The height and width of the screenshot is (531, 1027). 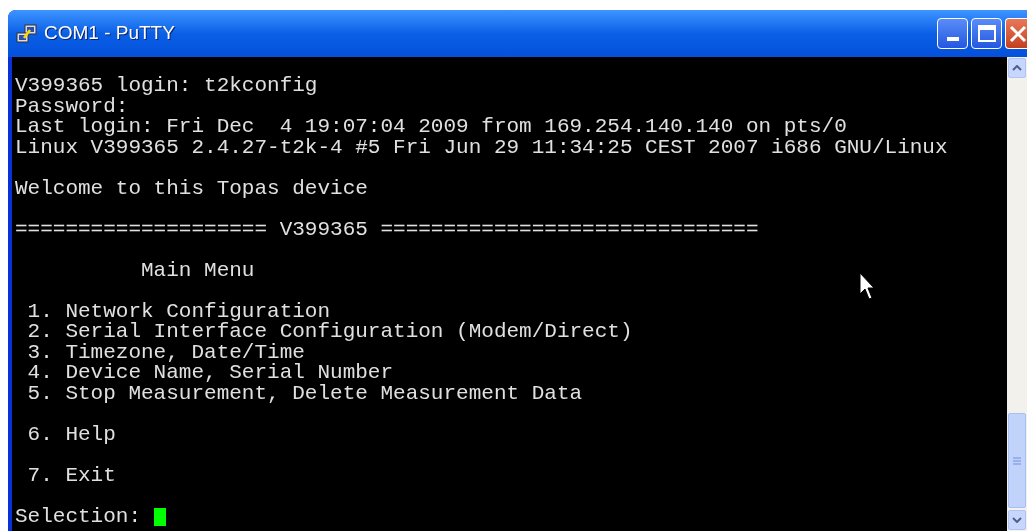 What do you see at coordinates (165, 352) in the screenshot?
I see `terminal-line: 3. Timezone, Date/Time` at bounding box center [165, 352].